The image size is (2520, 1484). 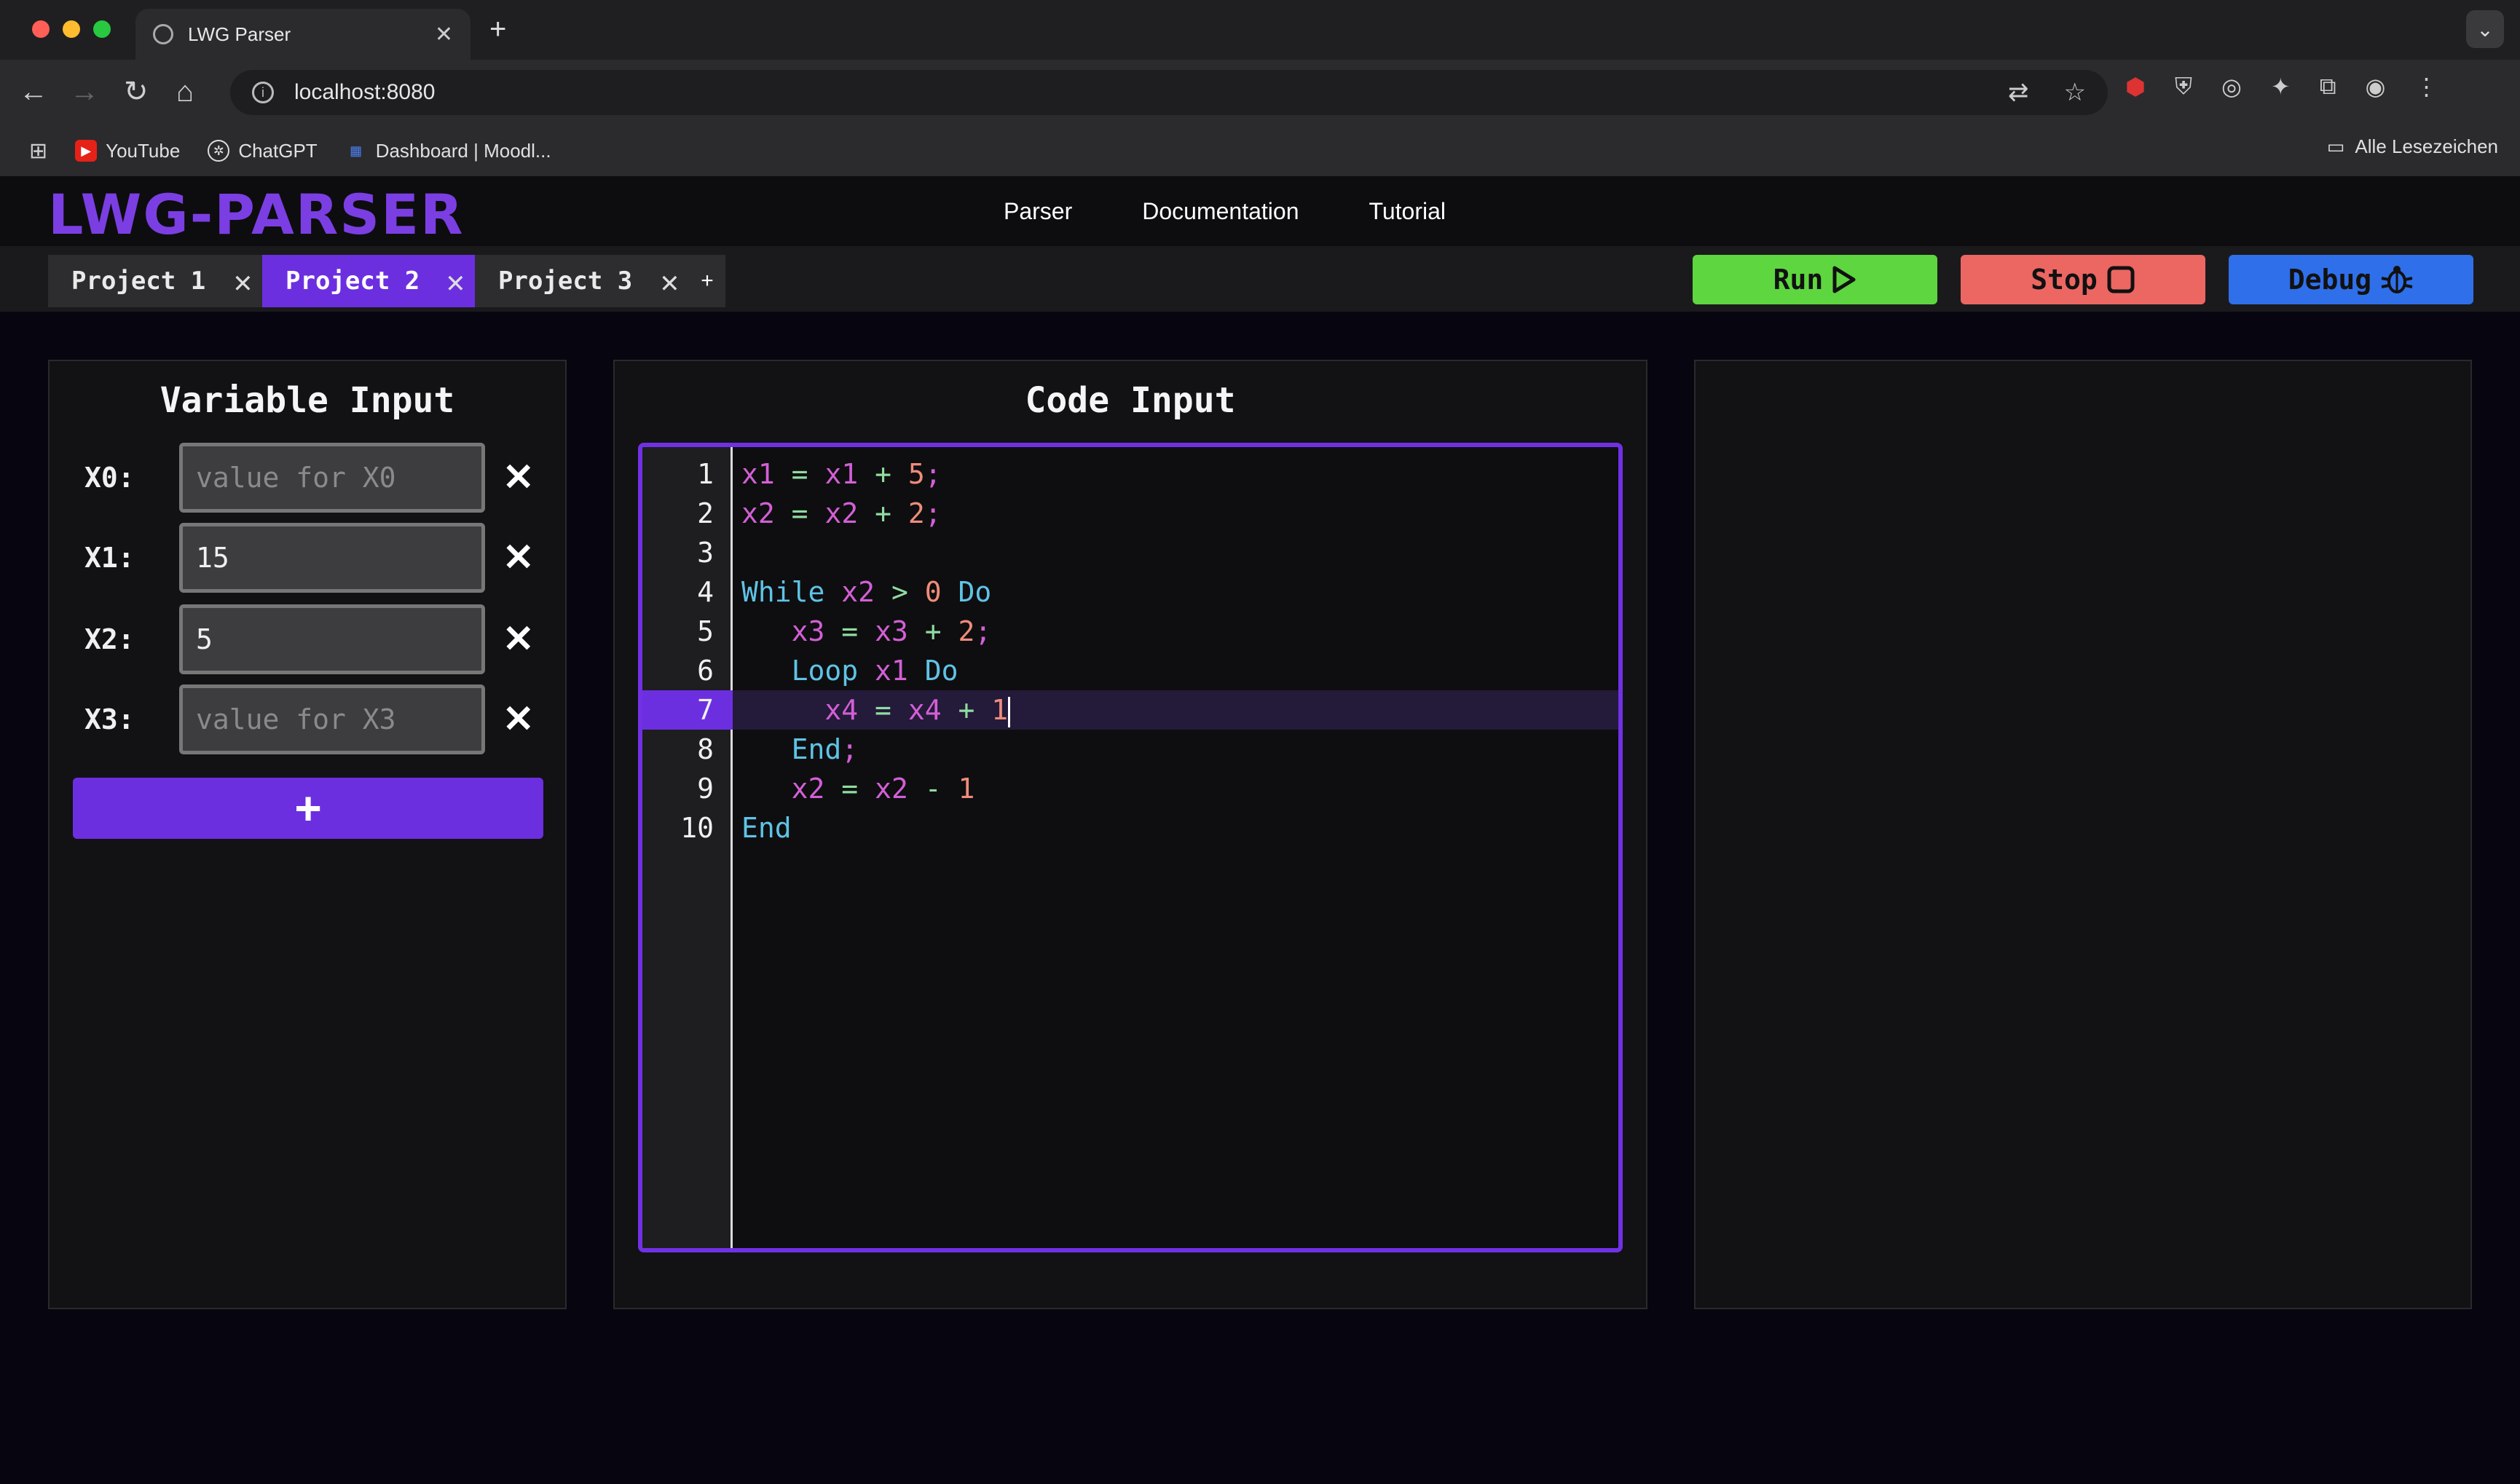 I want to click on add-variable-button: +, so click(x=308, y=808).